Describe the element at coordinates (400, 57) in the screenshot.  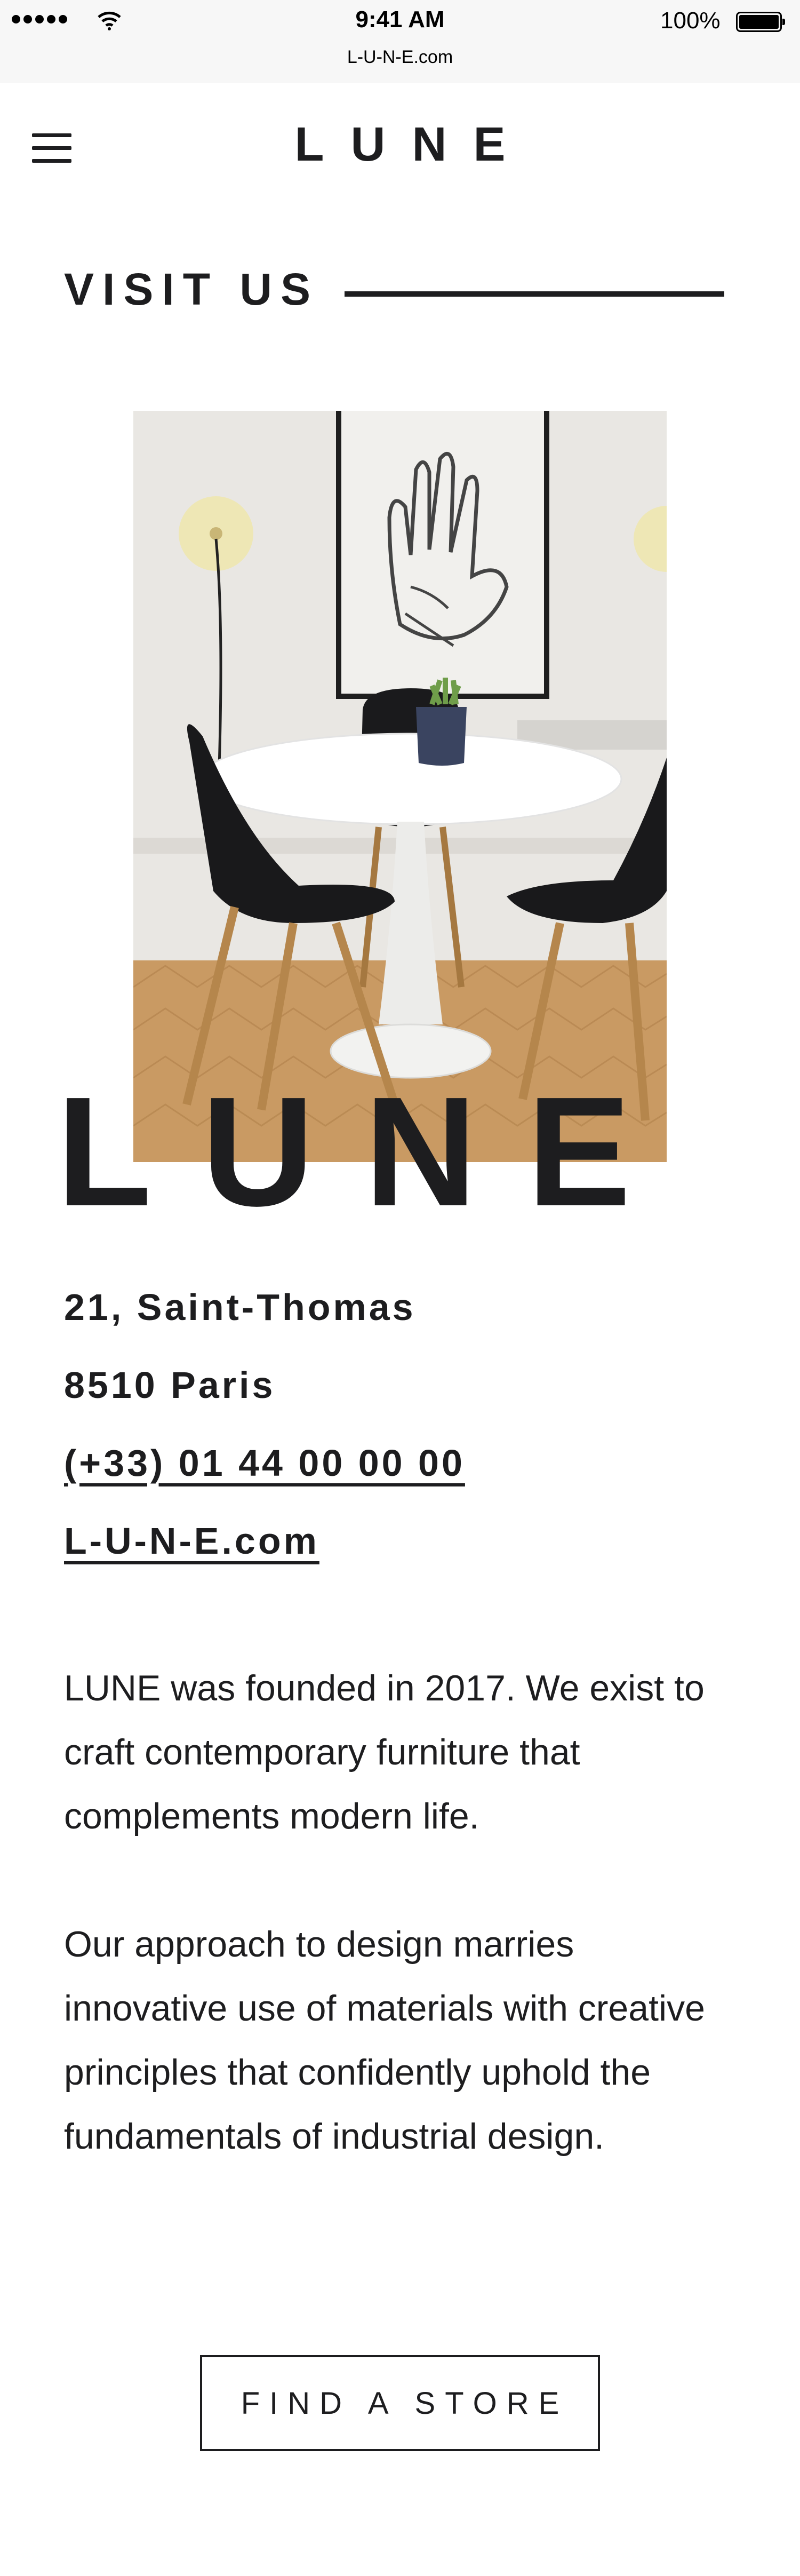
I see `address-bar-url: L-U-N-E.com` at that location.